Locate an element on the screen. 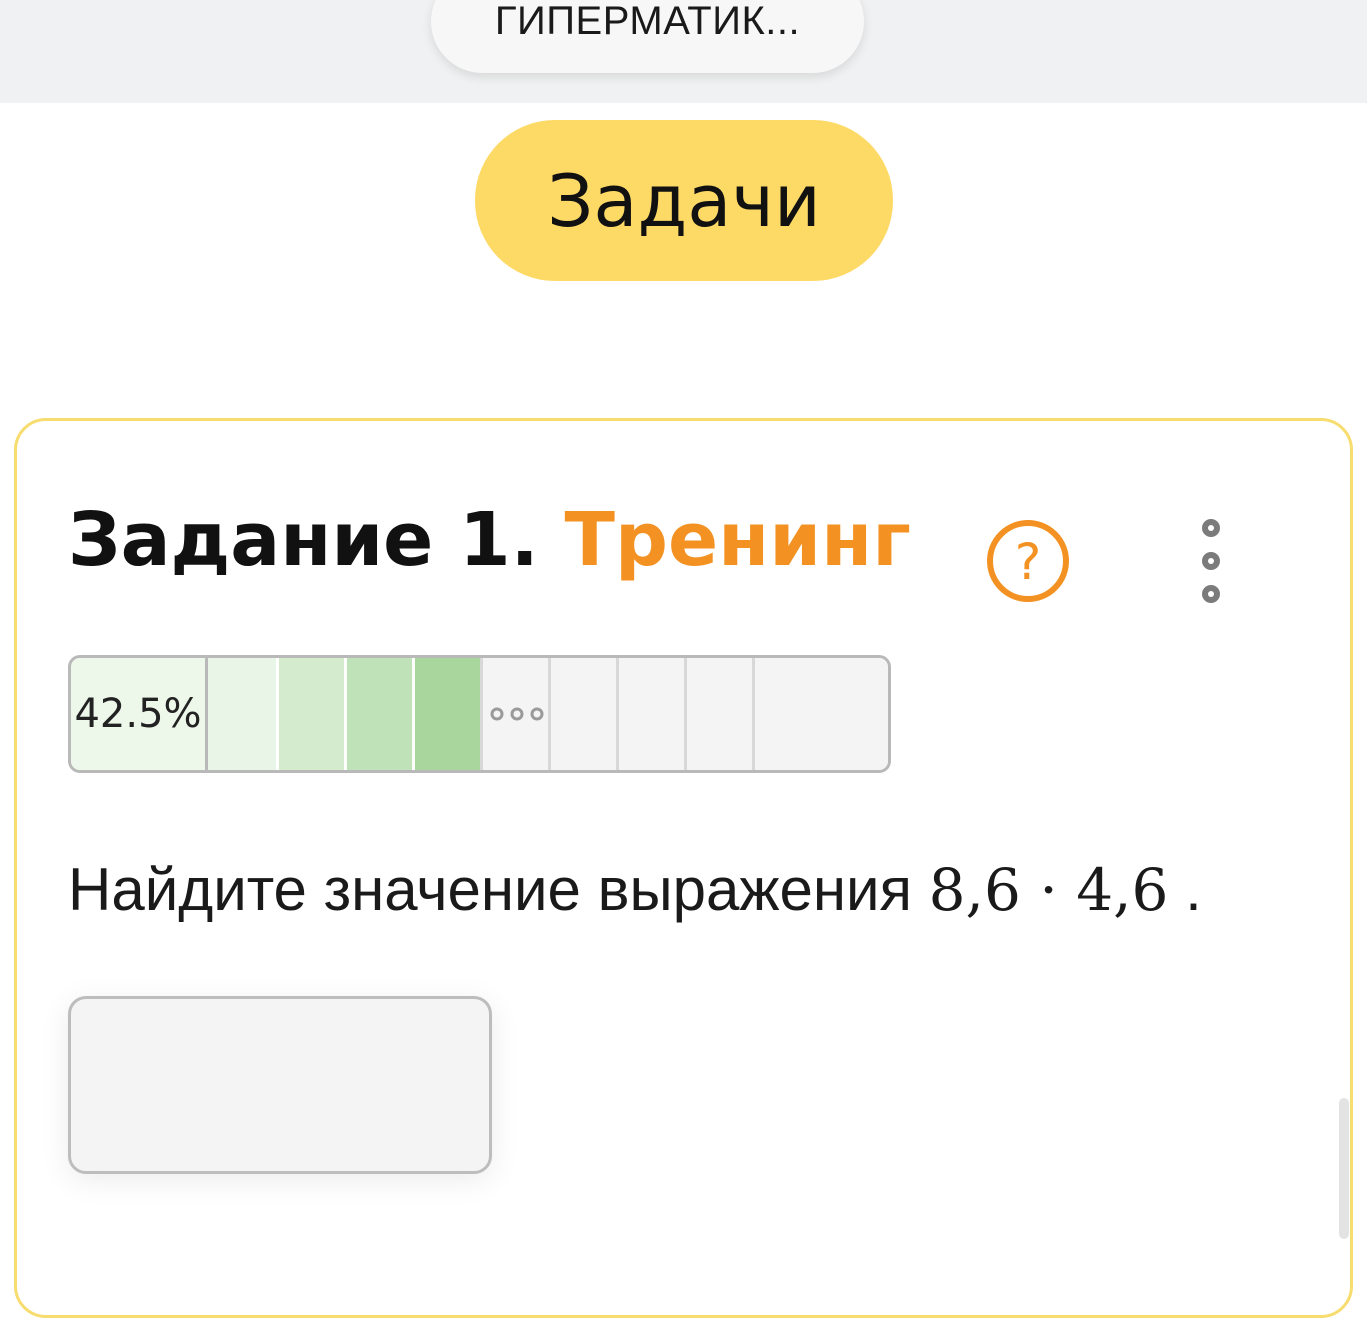 This screenshot has height=1318, width=1367. task-heading: Задание 1. Тренинг is located at coordinates (489, 540).